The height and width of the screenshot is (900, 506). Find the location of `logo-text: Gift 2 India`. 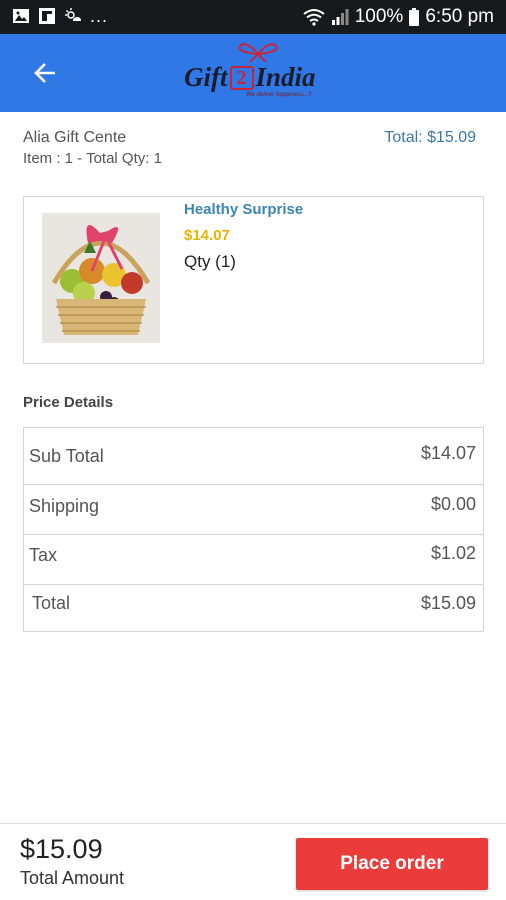

logo-text: Gift 2 India is located at coordinates (250, 77).